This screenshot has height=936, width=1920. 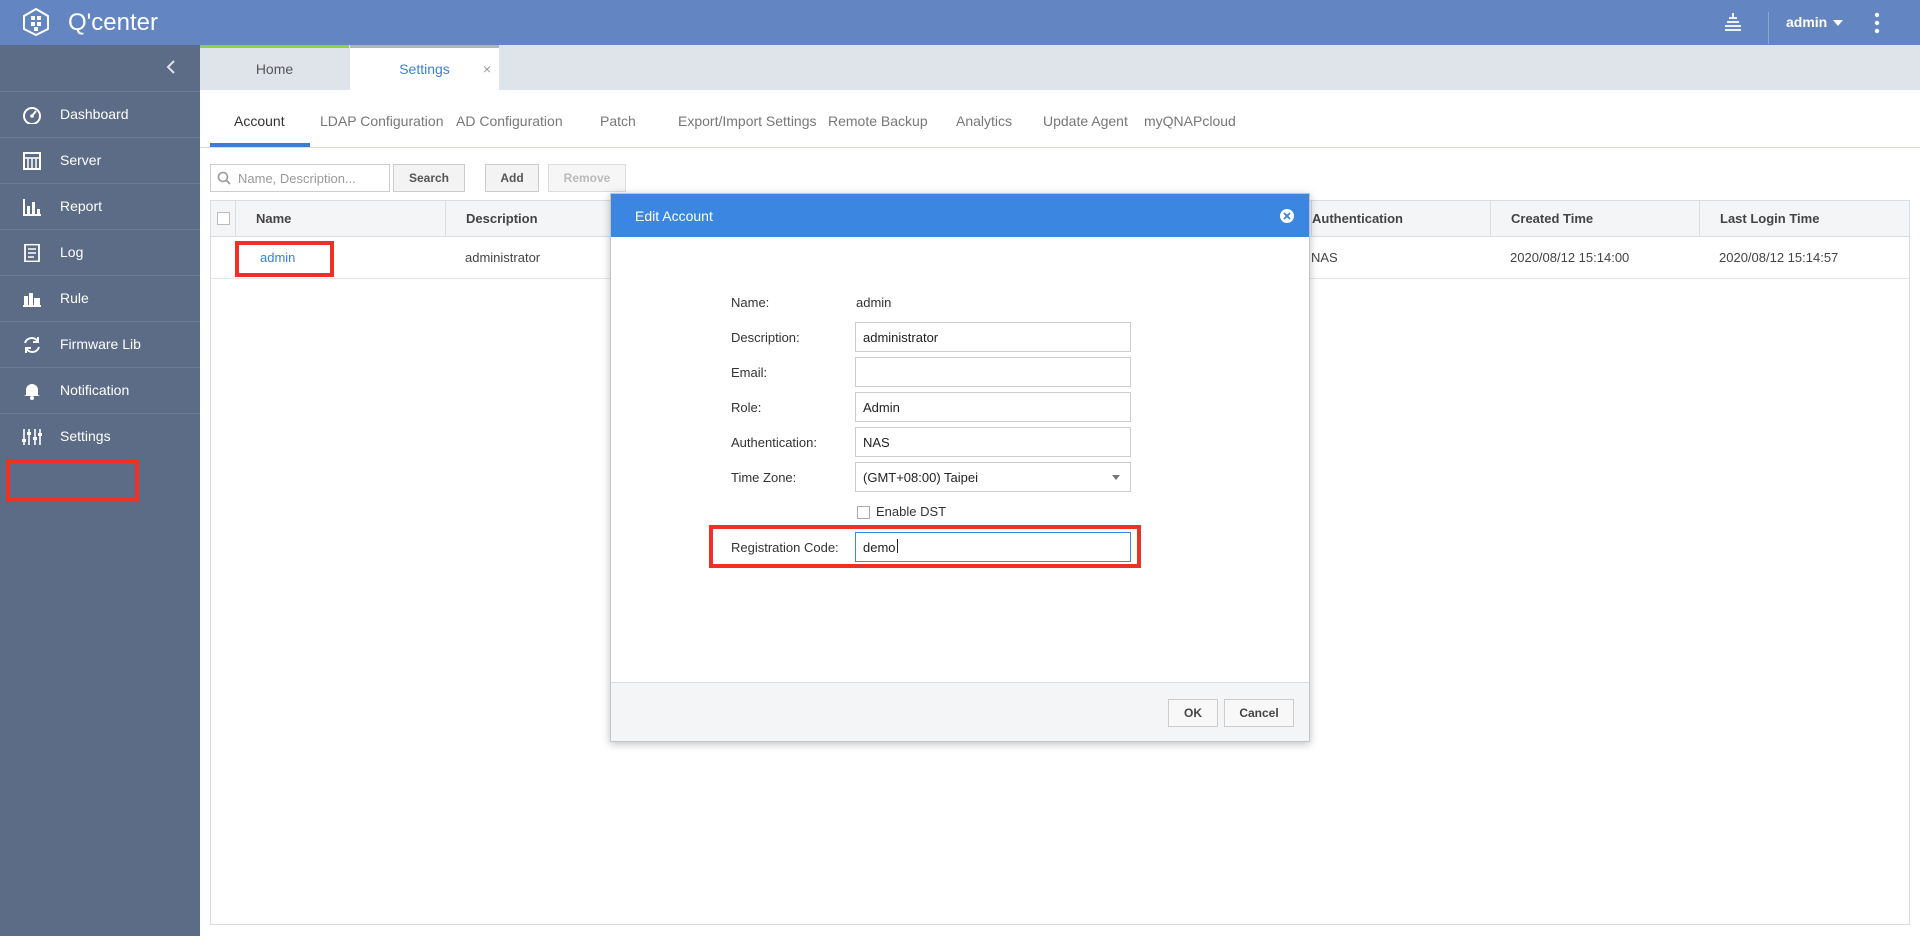 I want to click on add-button: Add, so click(x=512, y=178).